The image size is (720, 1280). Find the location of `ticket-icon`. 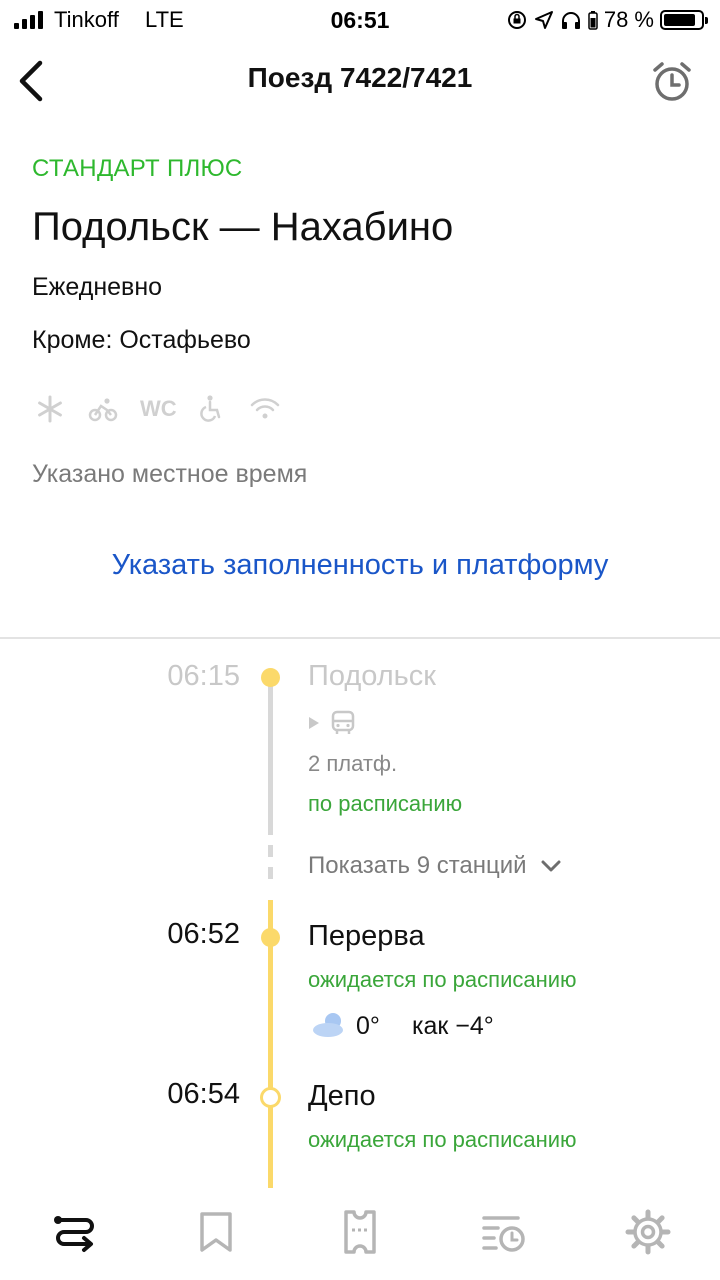

ticket-icon is located at coordinates (360, 1232).